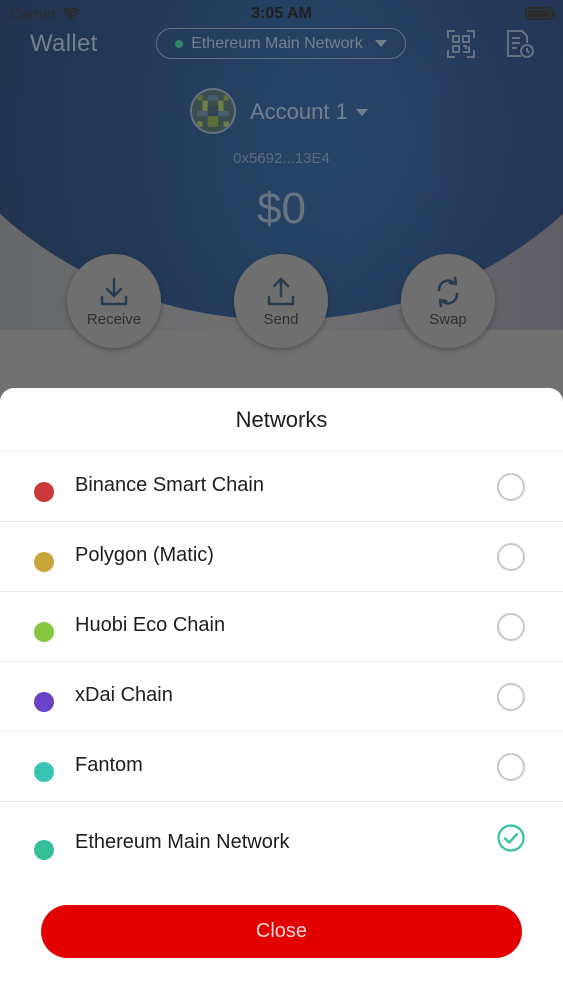 This screenshot has width=563, height=1000. I want to click on close-button: Close, so click(281, 931).